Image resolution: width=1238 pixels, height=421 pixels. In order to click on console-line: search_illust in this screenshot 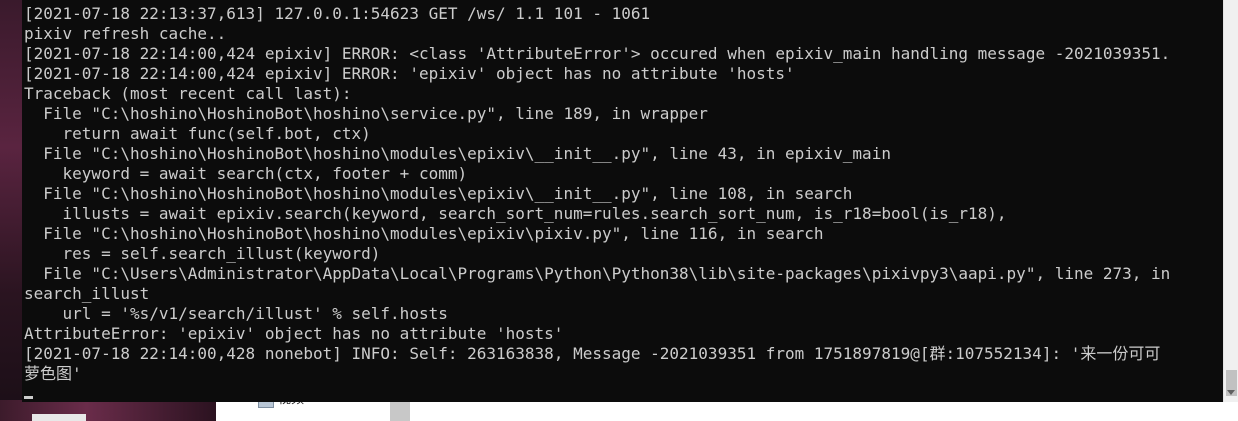, I will do `click(87, 293)`.